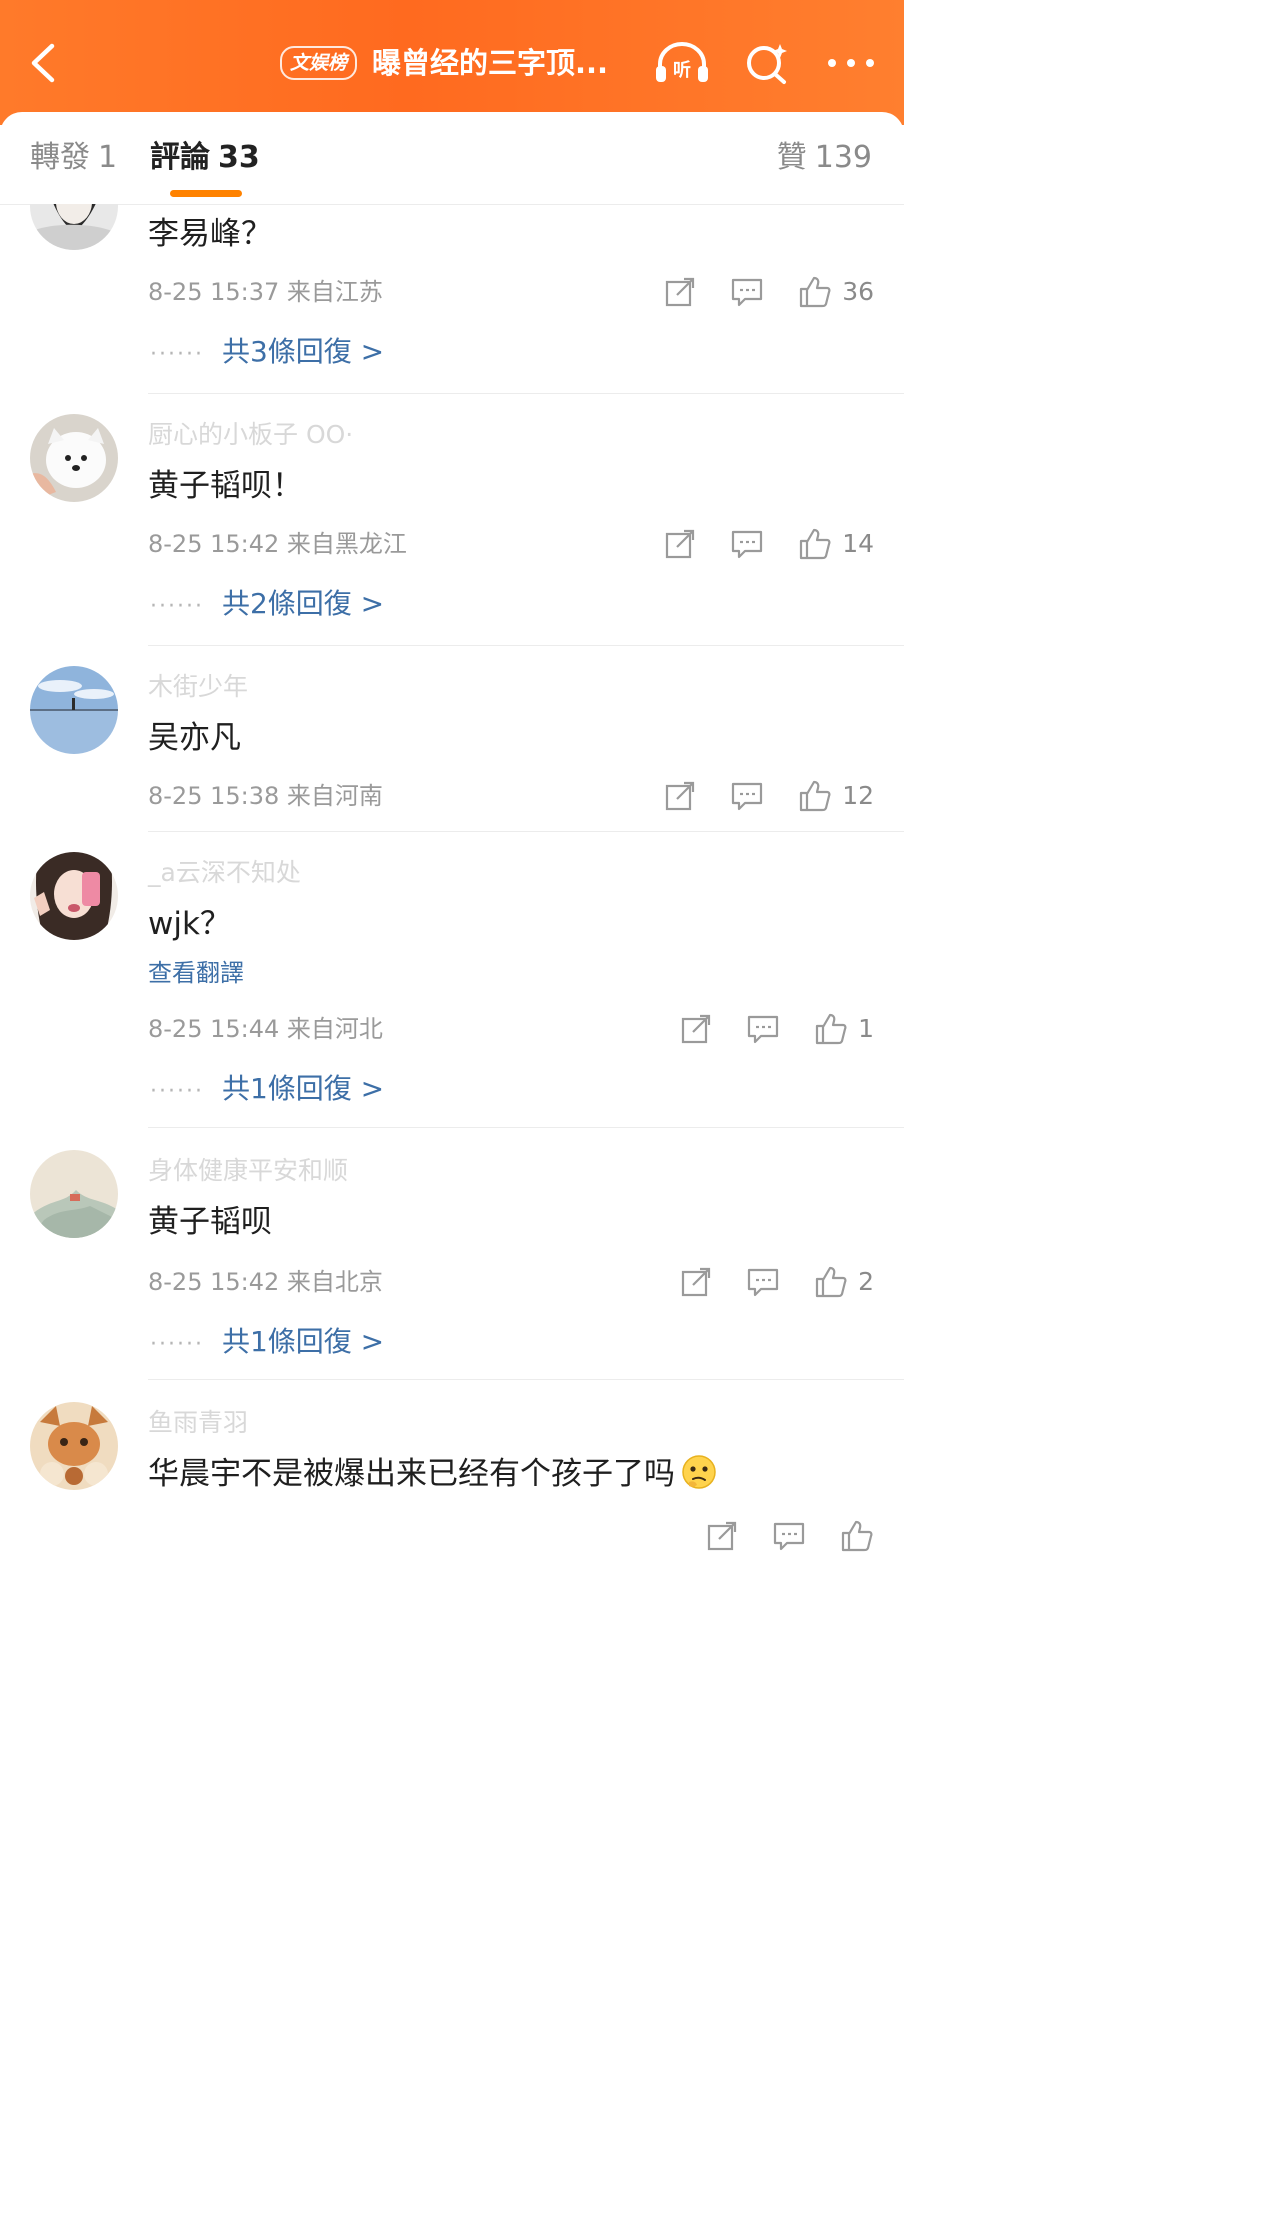 Image resolution: width=1284 pixels, height=2227 pixels. Describe the element at coordinates (248, 1171) in the screenshot. I see `comment-username: 身体健康平安和顺` at that location.